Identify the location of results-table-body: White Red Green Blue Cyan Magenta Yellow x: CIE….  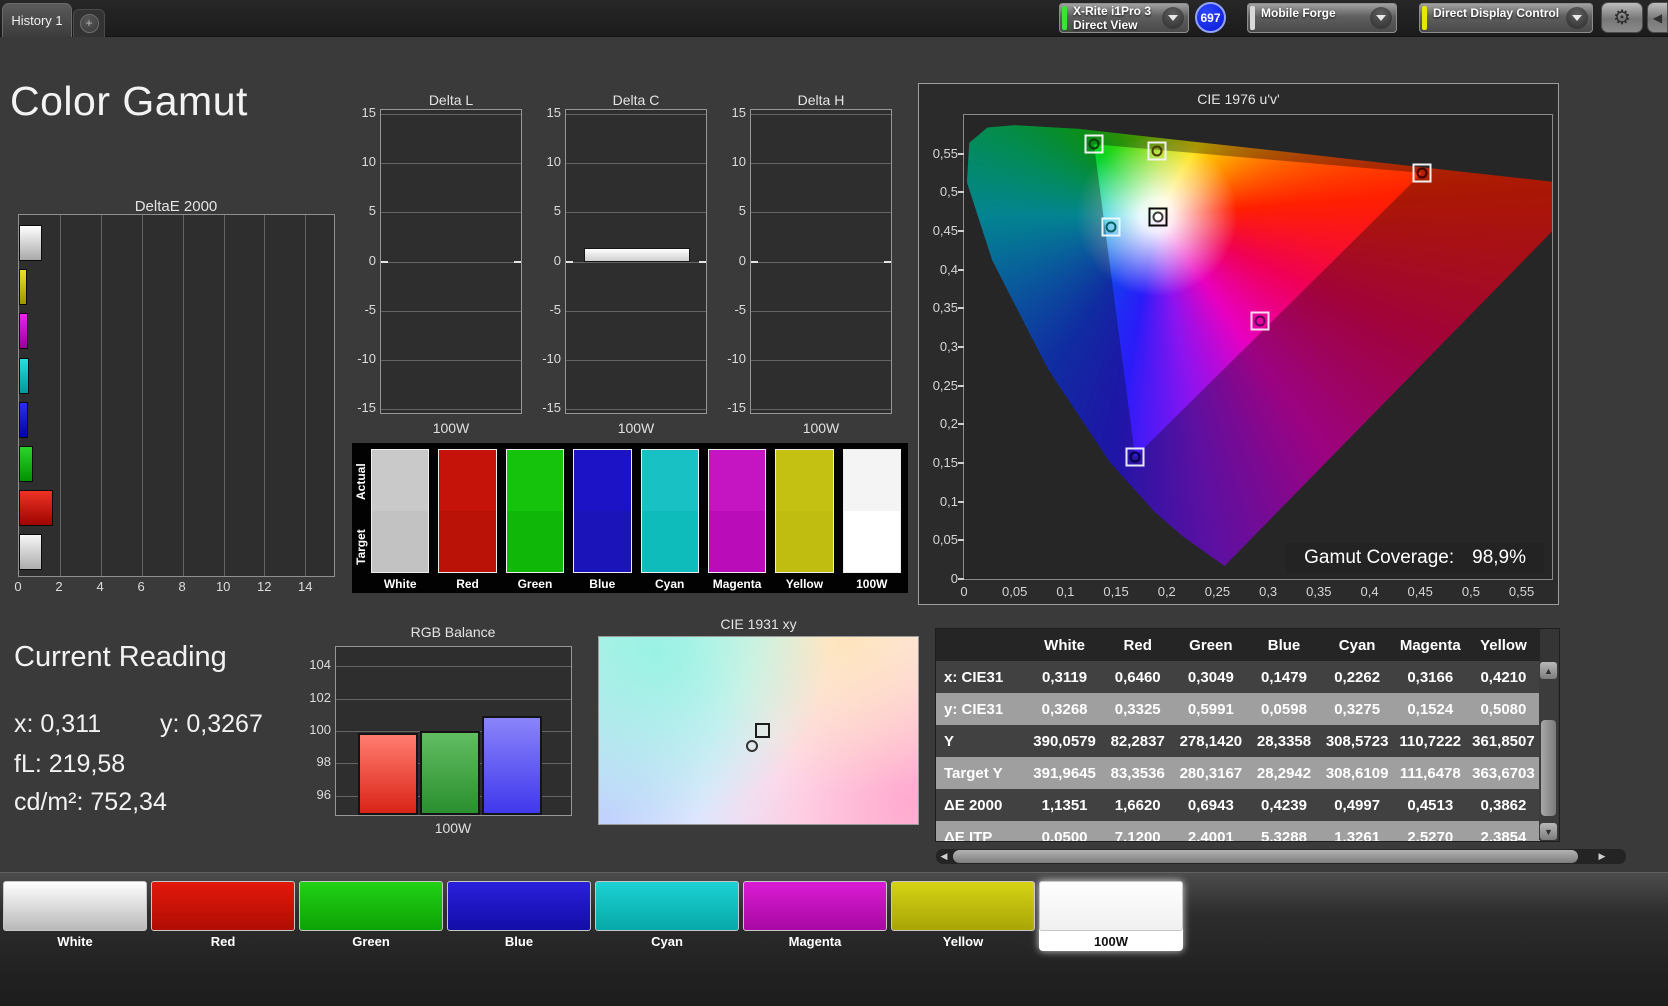
(1238, 735).